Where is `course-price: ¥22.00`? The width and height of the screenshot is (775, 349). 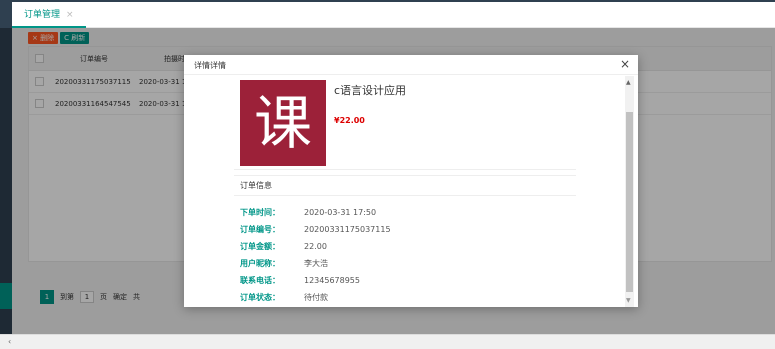 course-price: ¥22.00 is located at coordinates (349, 120).